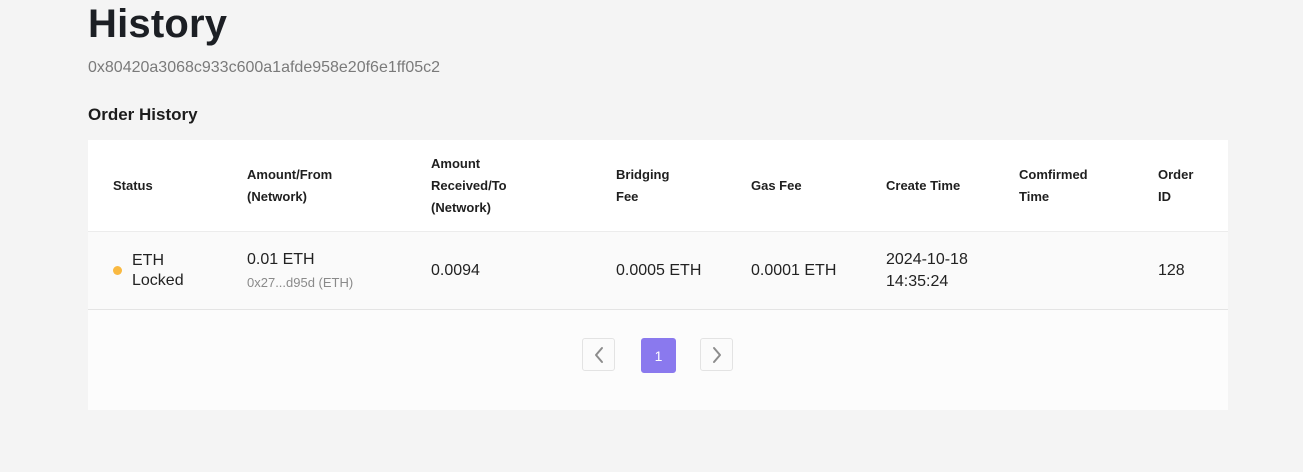 The height and width of the screenshot is (472, 1303). Describe the element at coordinates (643, 185) in the screenshot. I see `header-bridging-fee: Bridging Fee` at that location.